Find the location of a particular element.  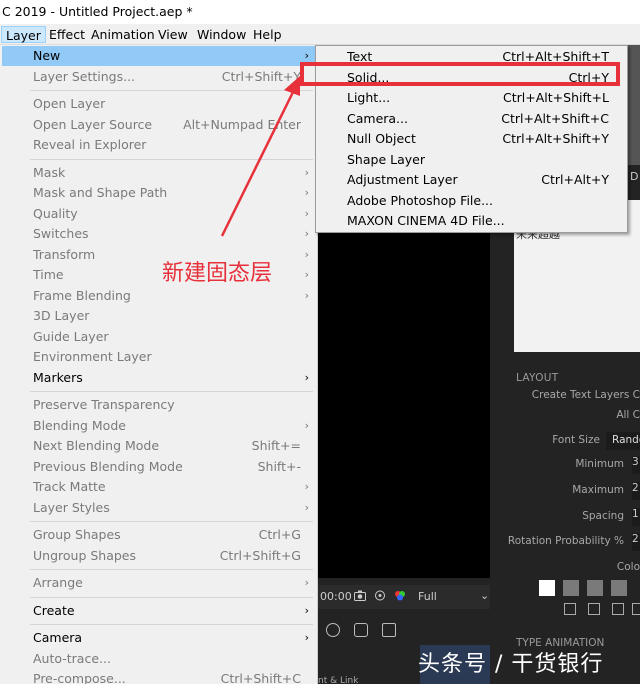

menu-item-markers: Markers › is located at coordinates (158, 378).